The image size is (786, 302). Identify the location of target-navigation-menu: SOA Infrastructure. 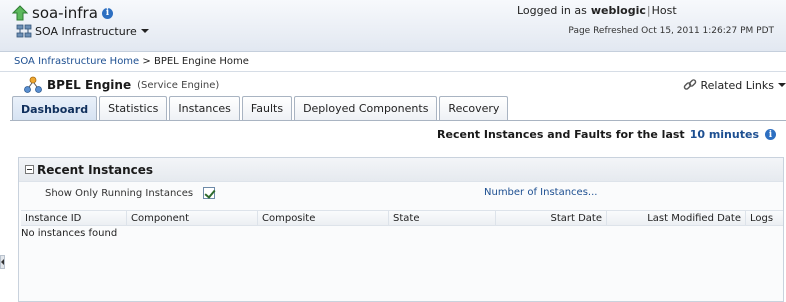
(82, 31).